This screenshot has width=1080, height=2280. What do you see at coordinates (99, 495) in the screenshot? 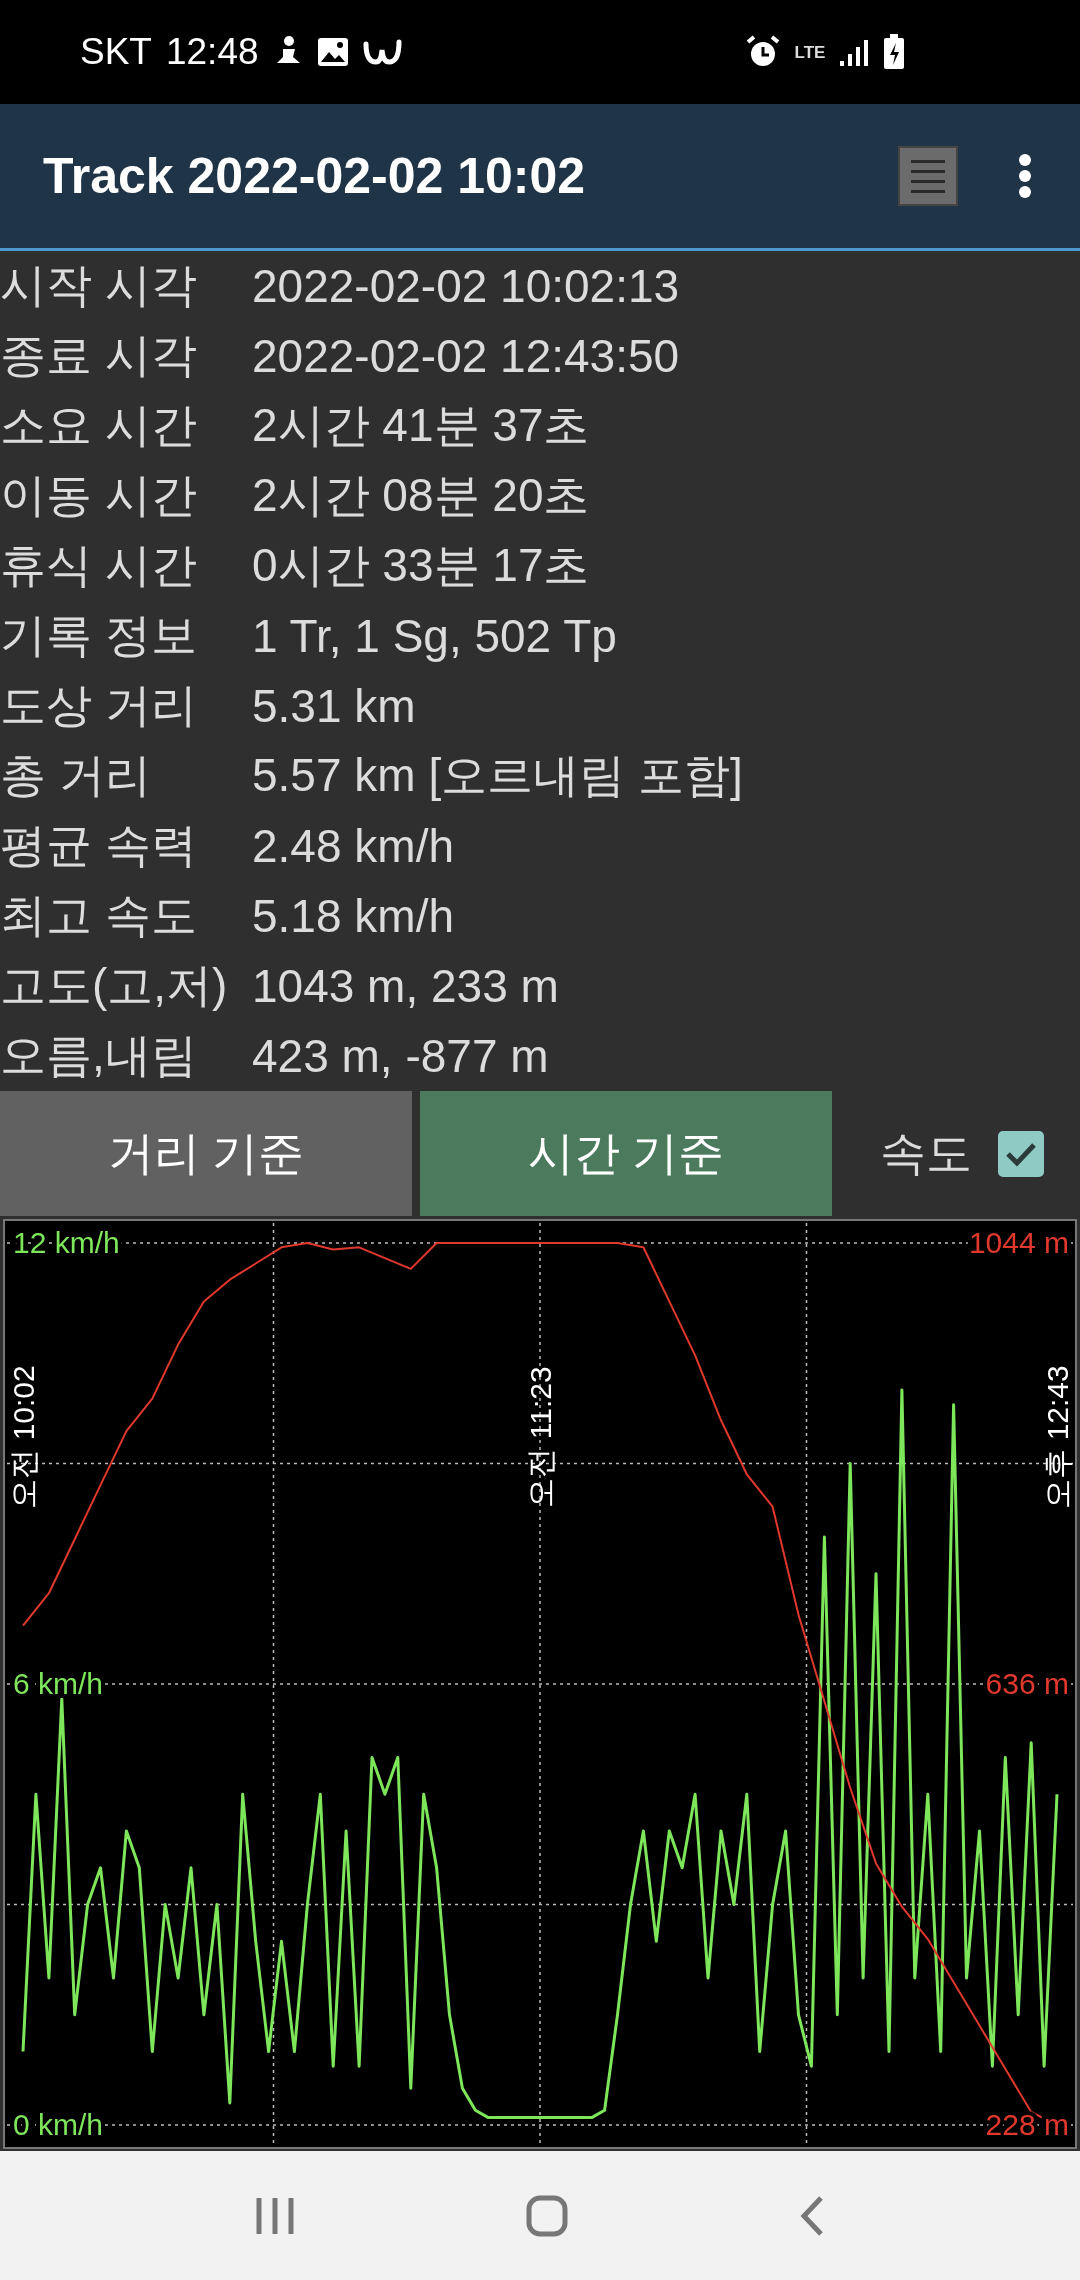
I see `detail-label: 이동 시간` at bounding box center [99, 495].